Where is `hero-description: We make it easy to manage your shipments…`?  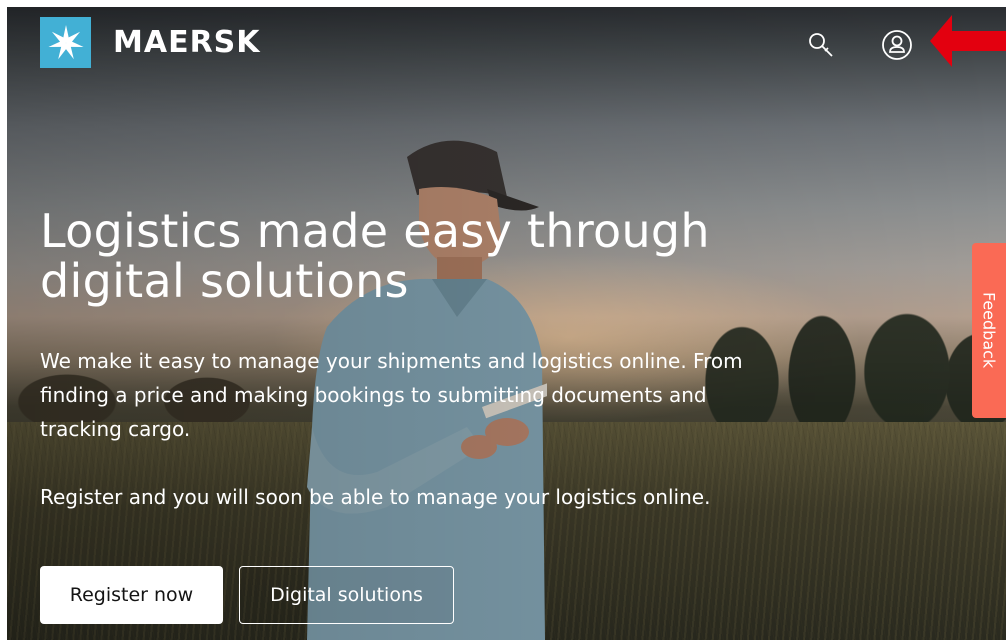 hero-description: We make it easy to manage your shipments… is located at coordinates (391, 395).